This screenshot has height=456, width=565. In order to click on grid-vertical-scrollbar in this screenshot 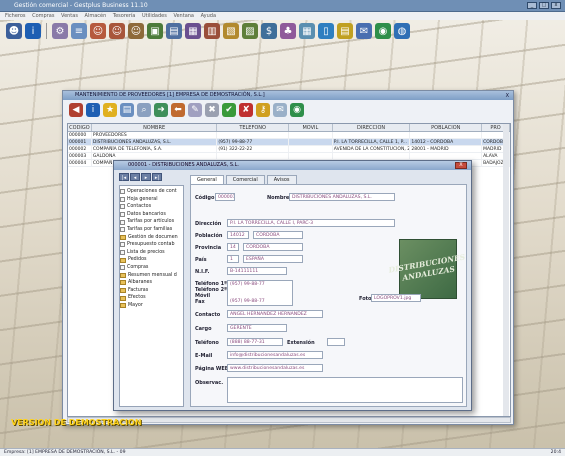, I will do `click(506, 270)`.